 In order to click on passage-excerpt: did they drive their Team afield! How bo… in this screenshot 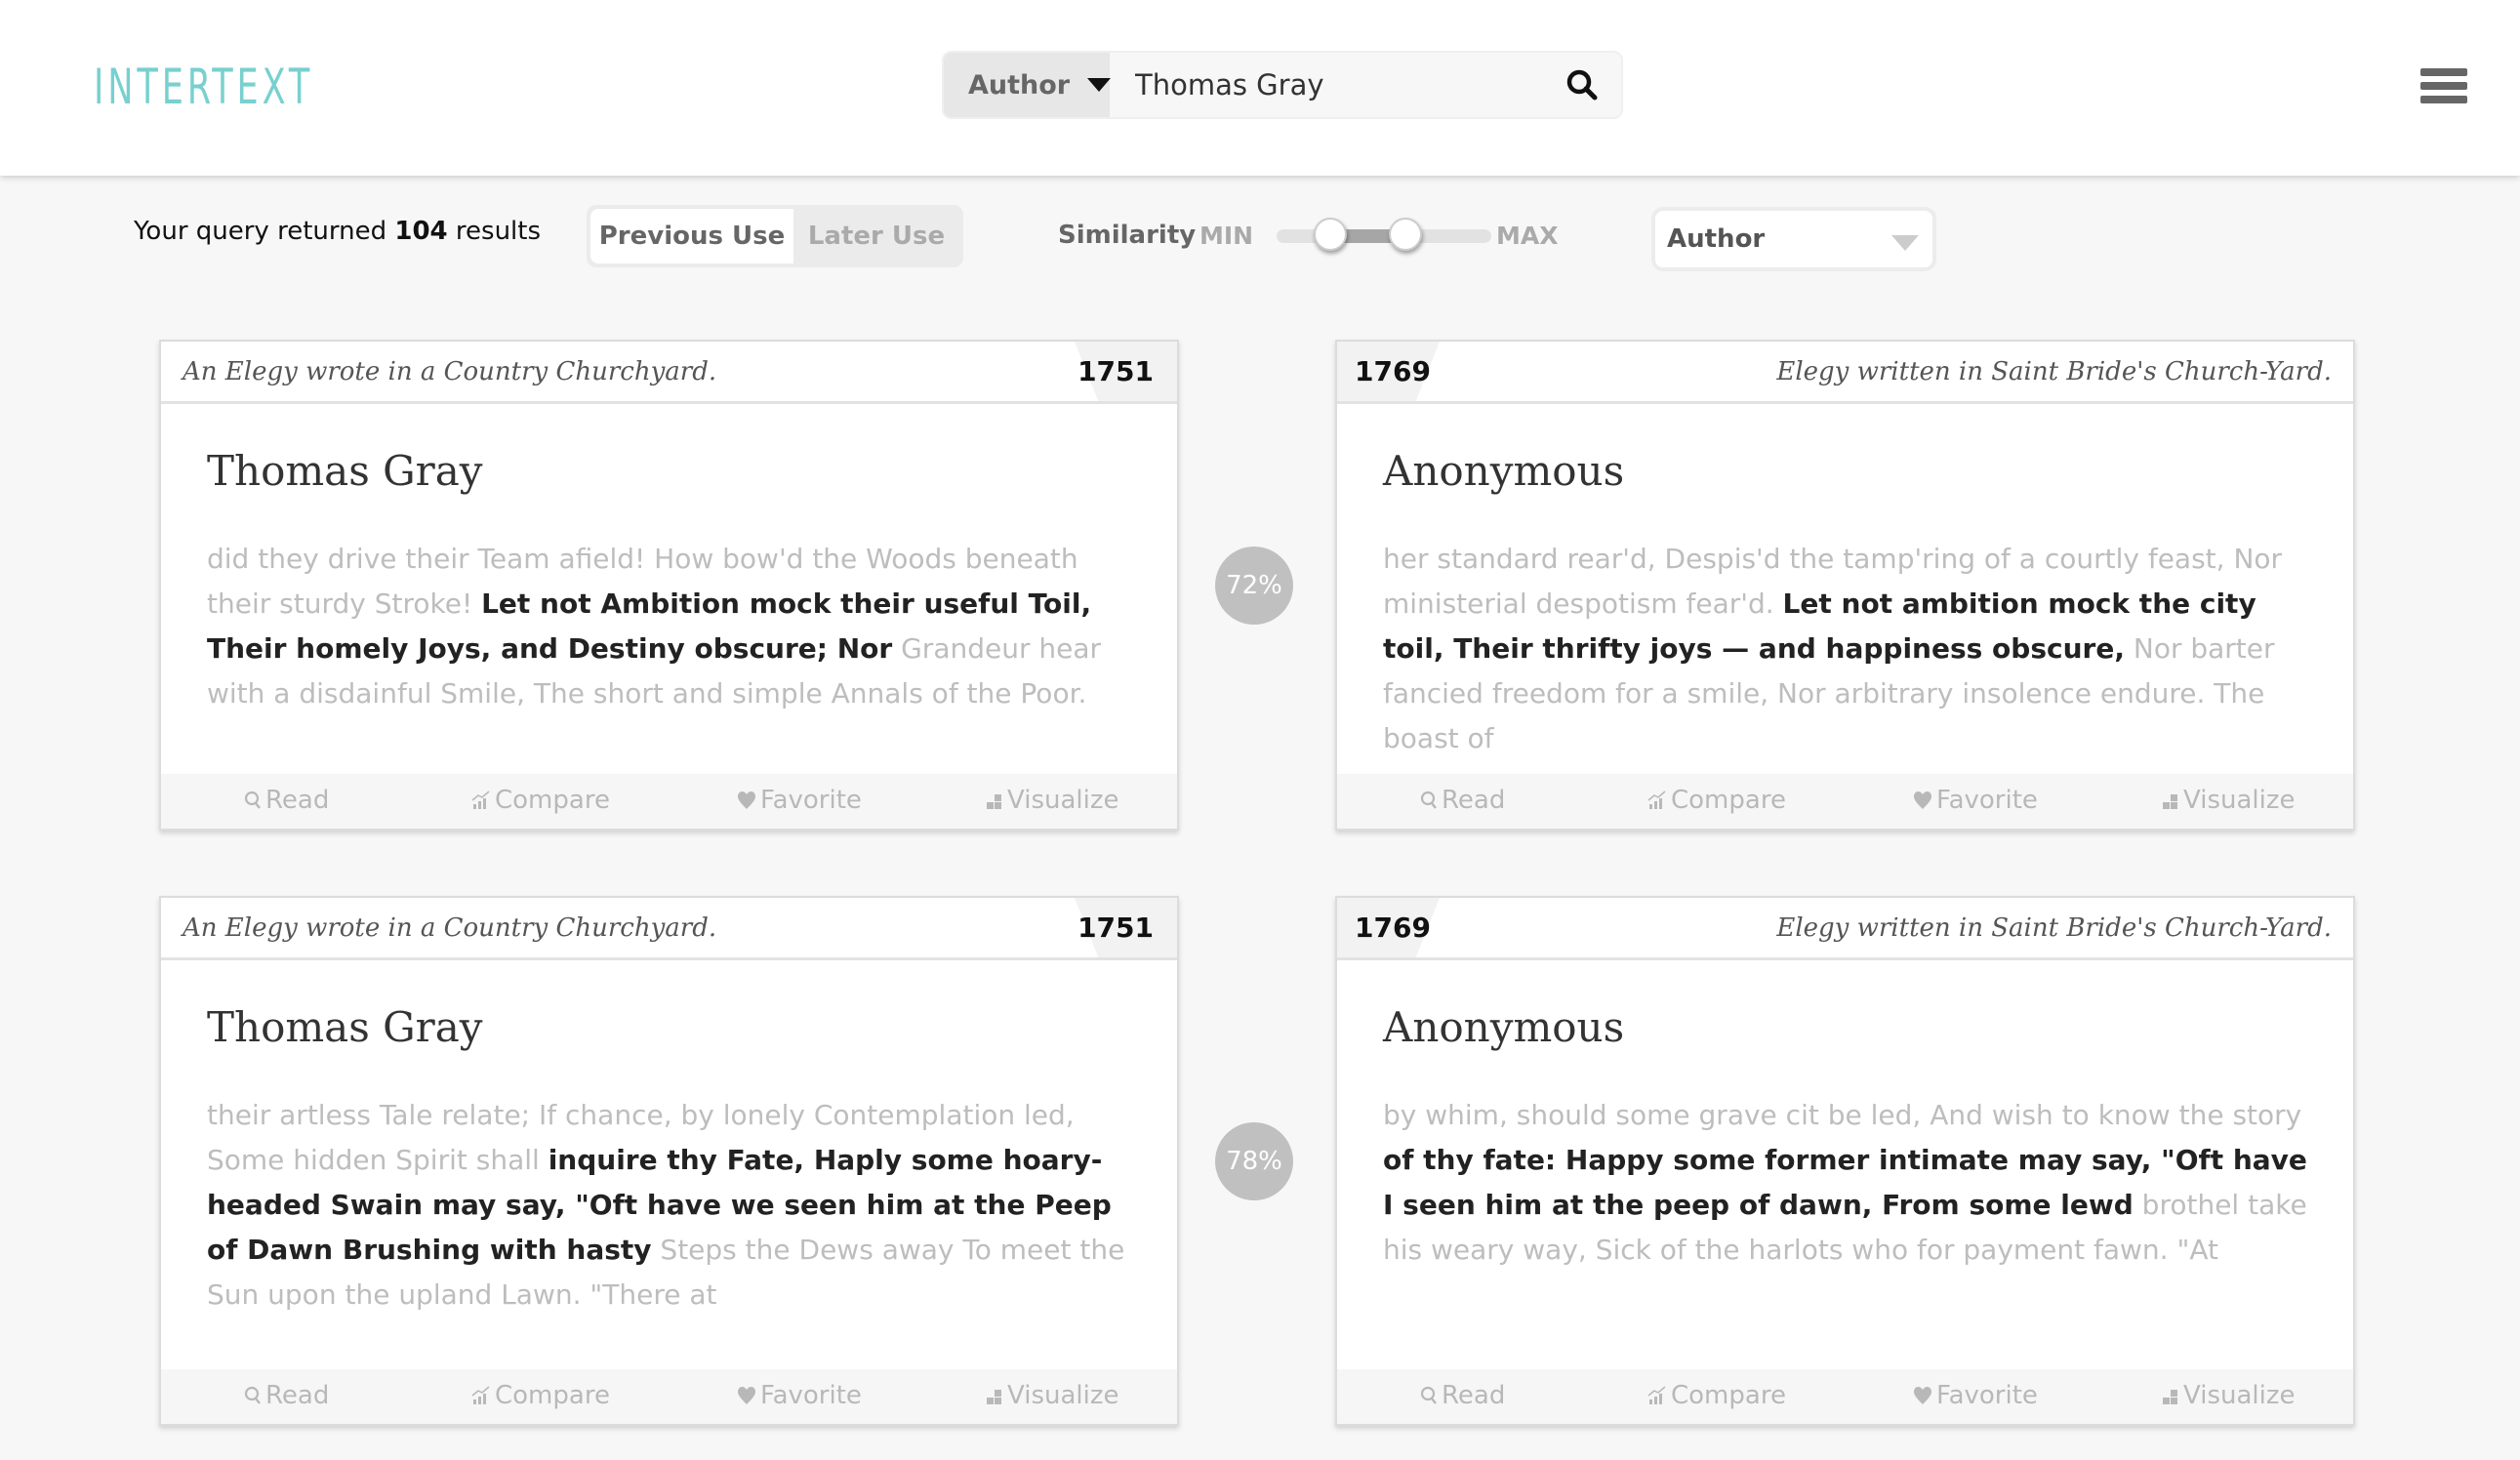, I will do `click(675, 626)`.